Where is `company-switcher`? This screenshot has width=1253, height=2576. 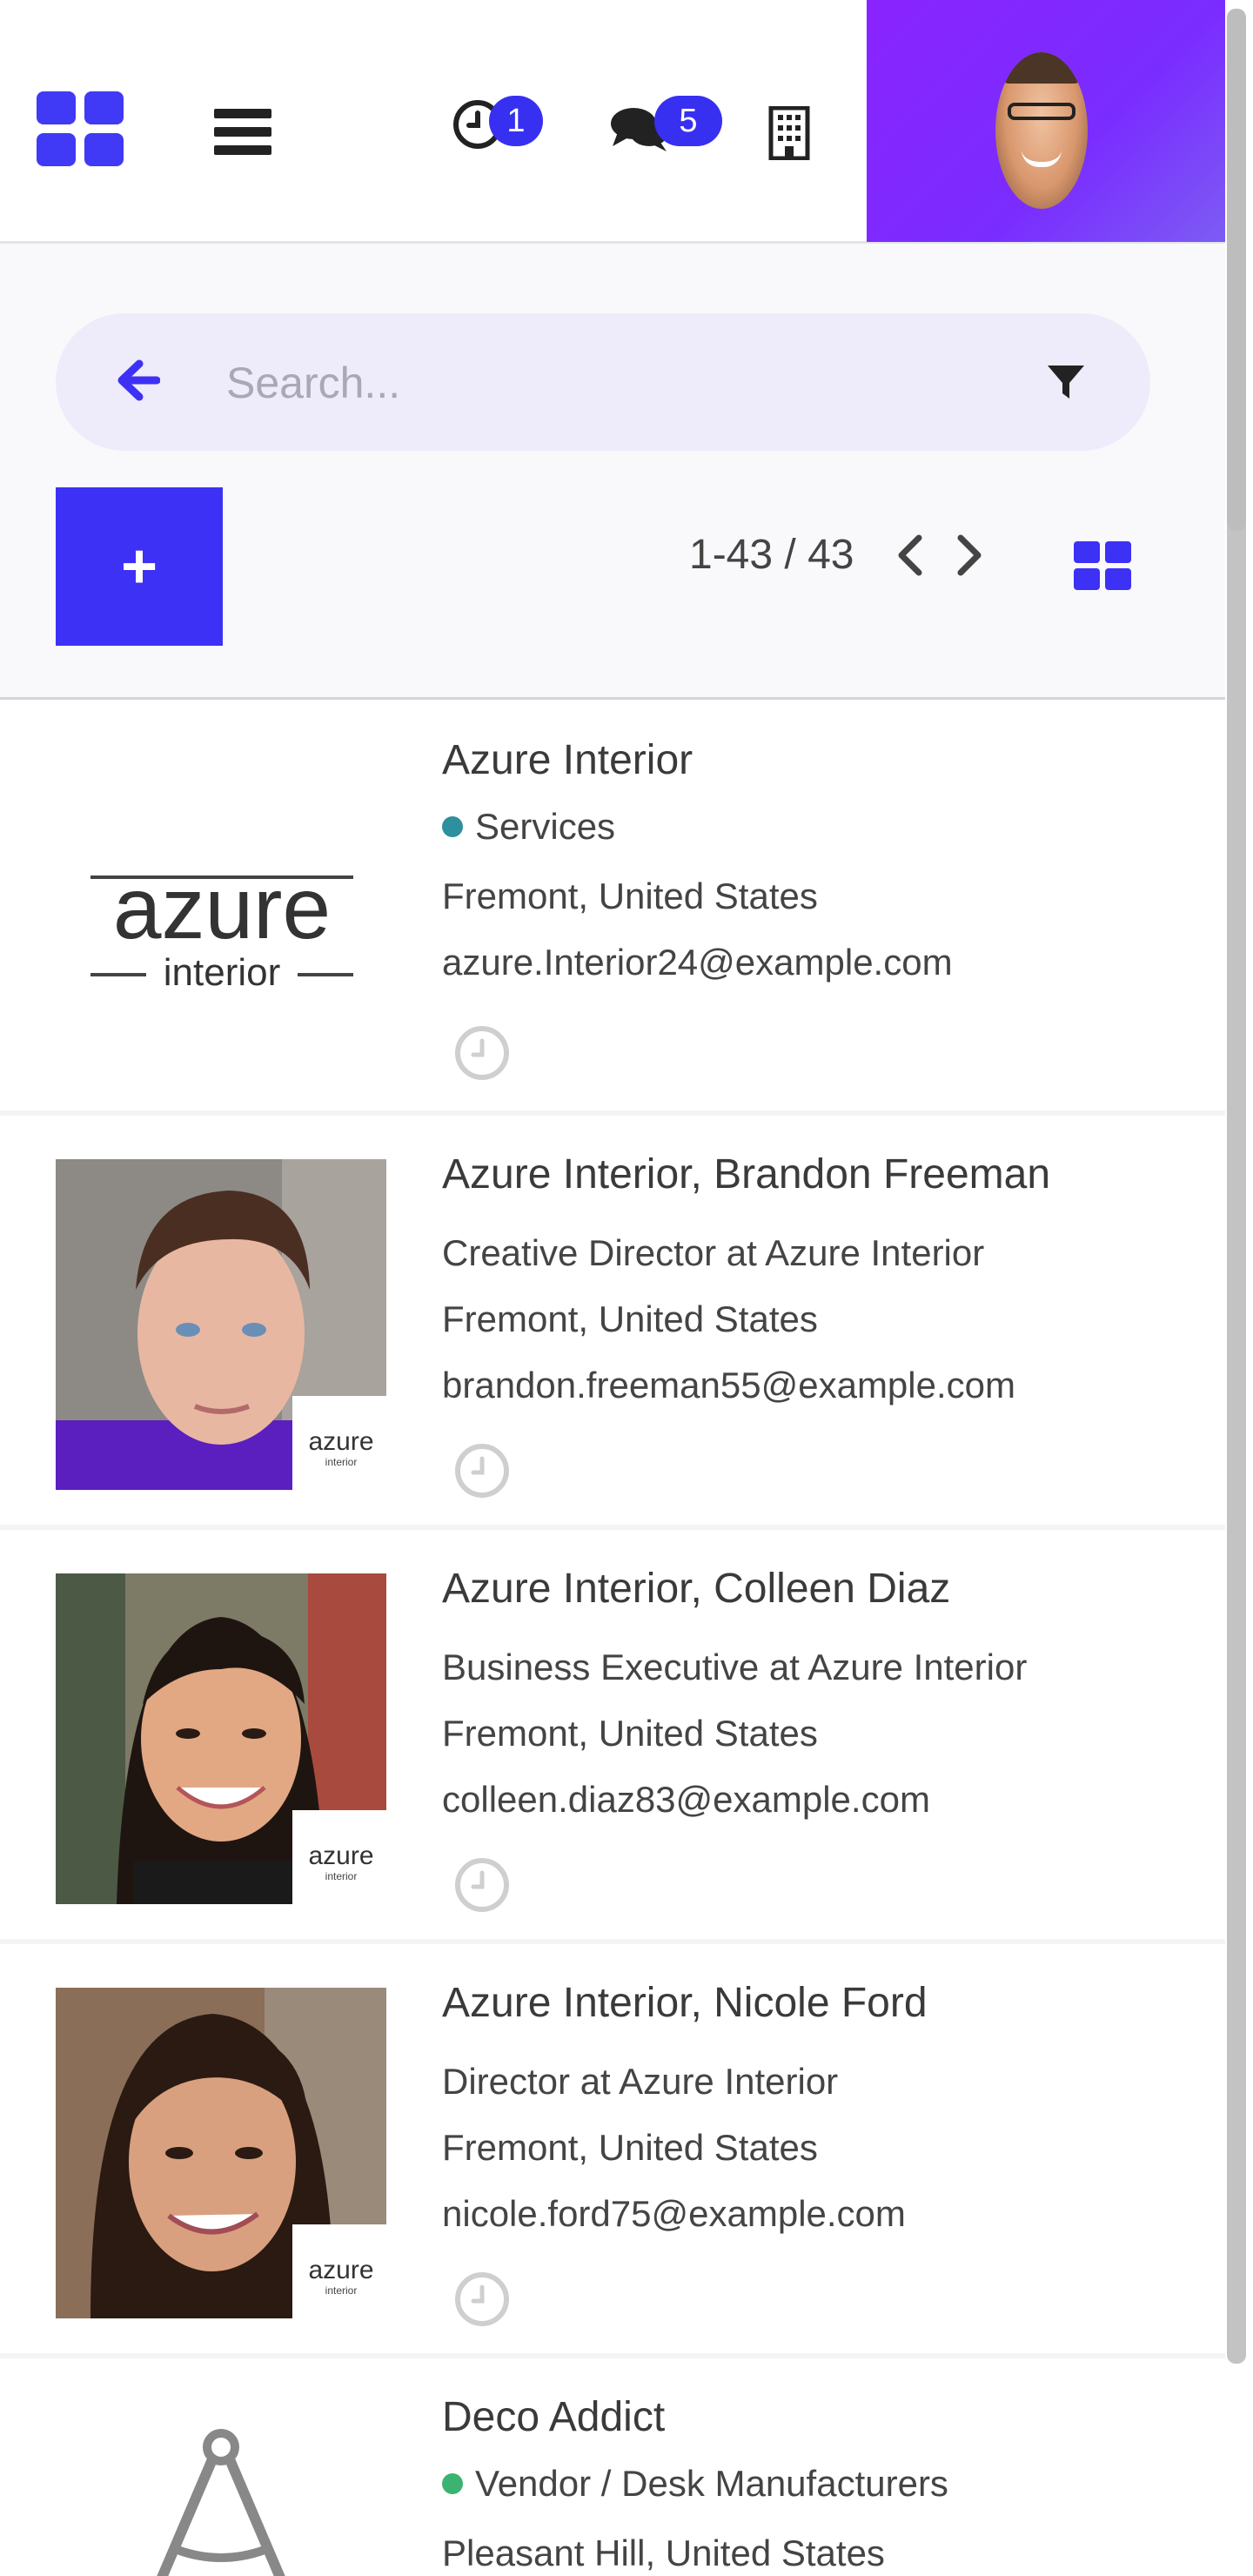 company-switcher is located at coordinates (789, 133).